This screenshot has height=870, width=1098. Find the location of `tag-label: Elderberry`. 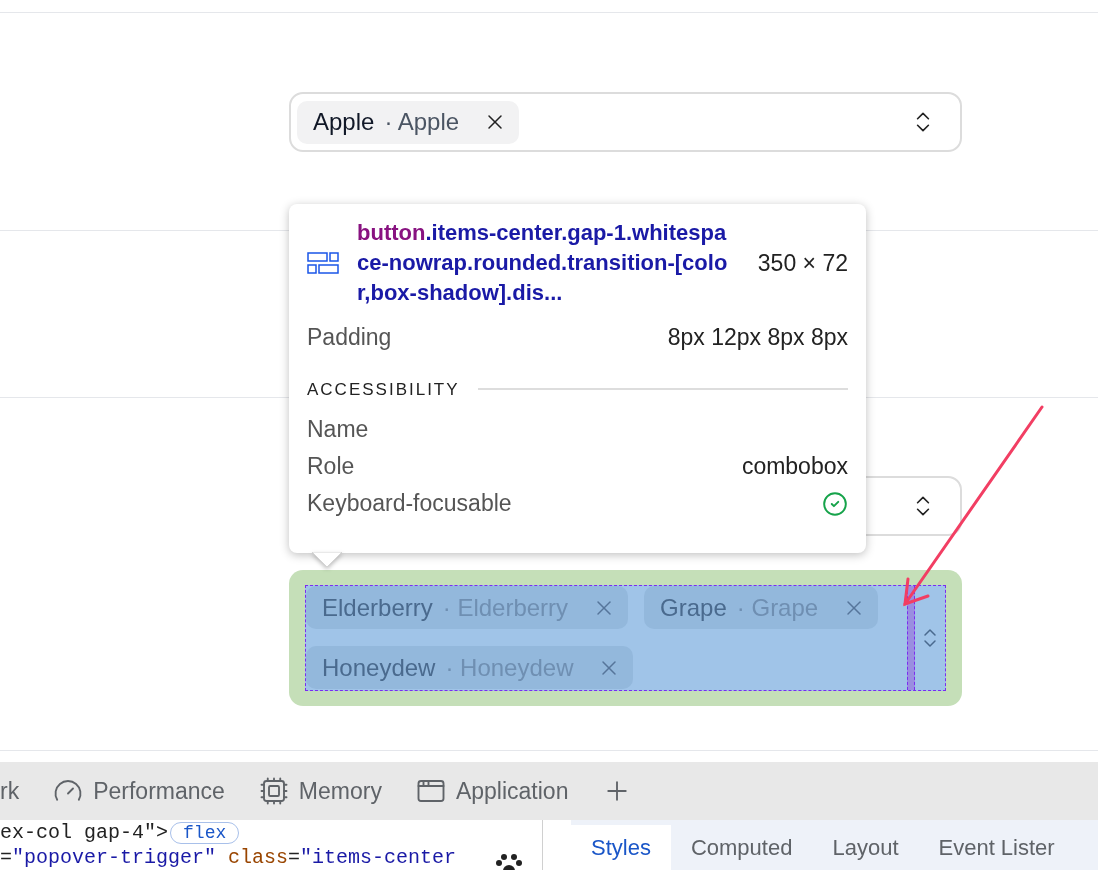

tag-label: Elderberry is located at coordinates (377, 607).